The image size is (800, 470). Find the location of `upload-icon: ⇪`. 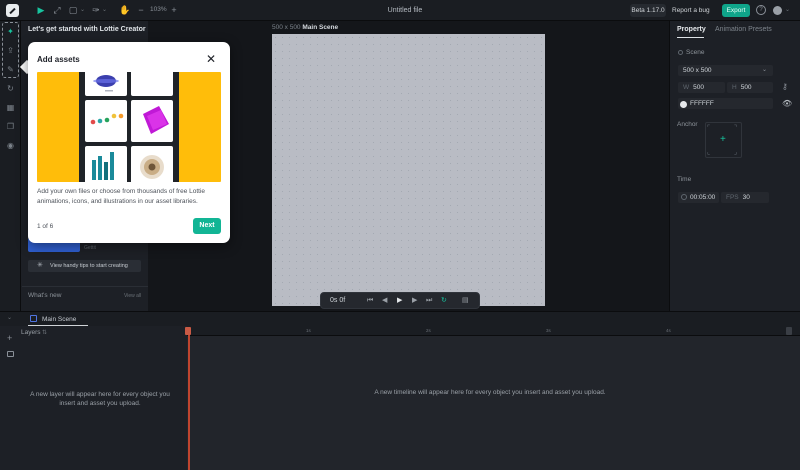

upload-icon: ⇪ is located at coordinates (10, 50).